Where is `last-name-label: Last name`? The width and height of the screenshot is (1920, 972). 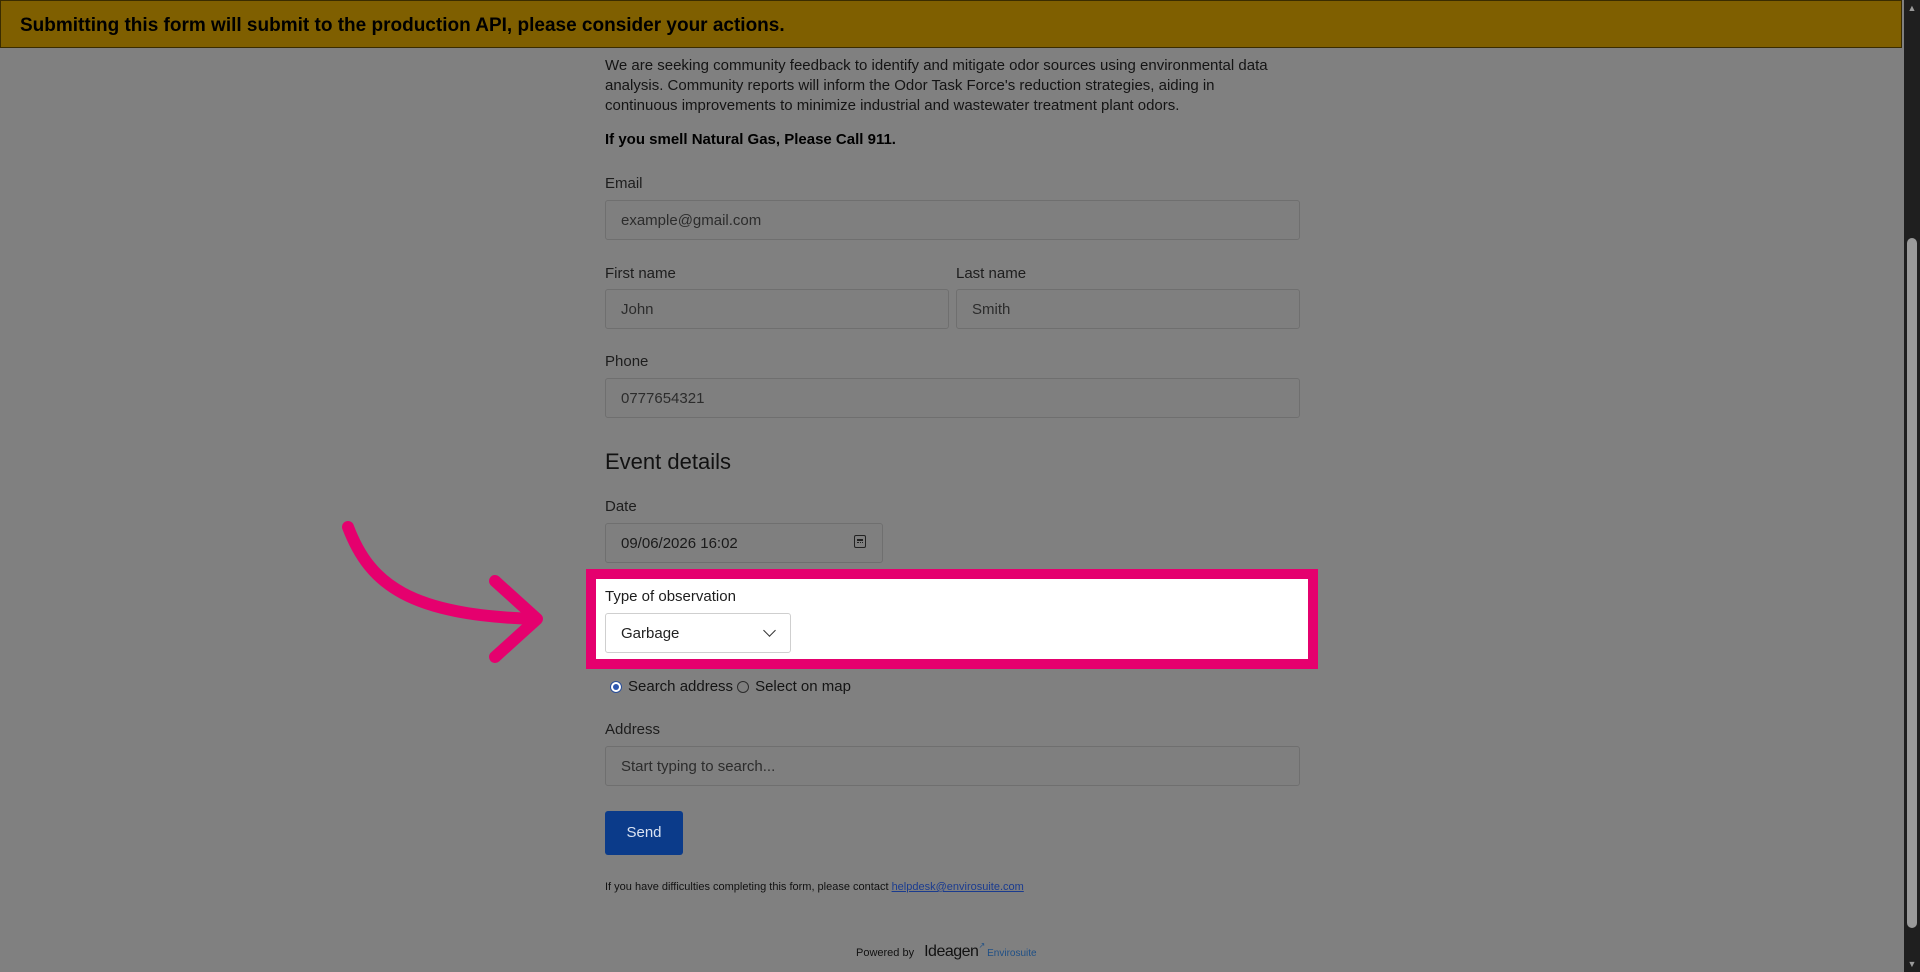 last-name-label: Last name is located at coordinates (991, 273).